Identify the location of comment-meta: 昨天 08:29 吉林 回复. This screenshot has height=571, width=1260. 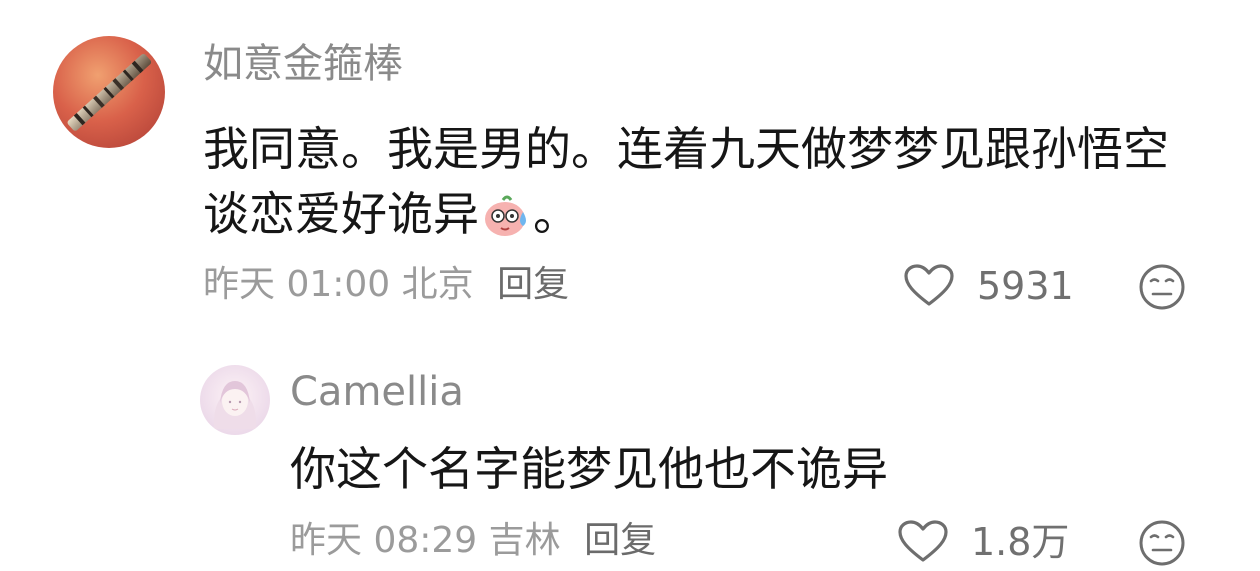
(473, 541).